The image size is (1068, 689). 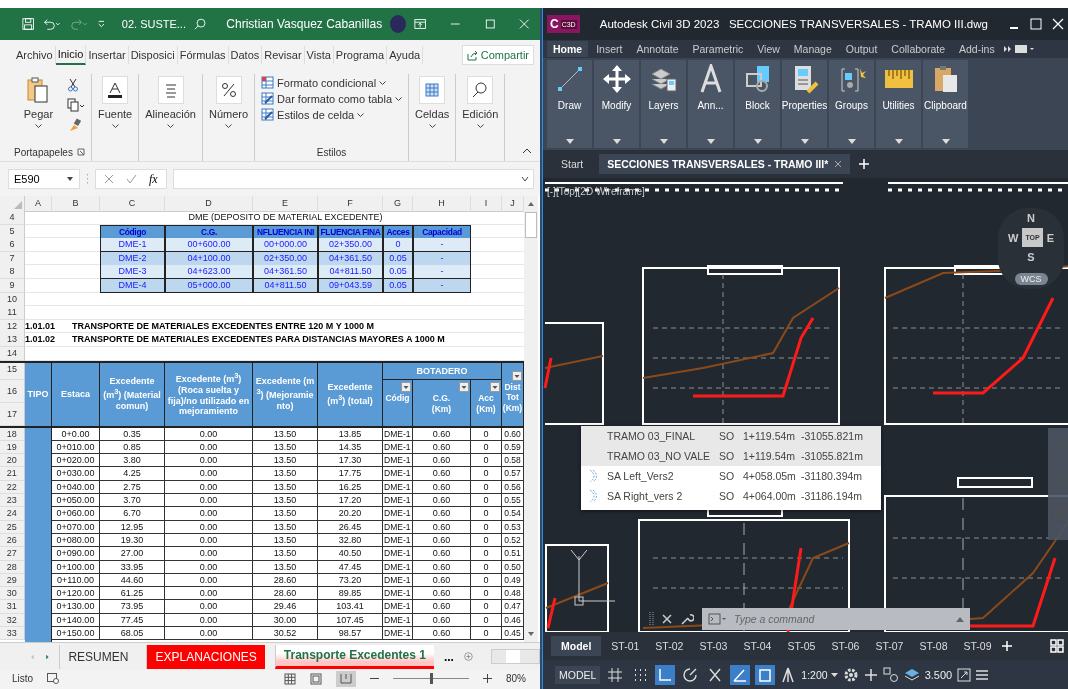 What do you see at coordinates (316, 678) in the screenshot?
I see `page-layout-icon` at bounding box center [316, 678].